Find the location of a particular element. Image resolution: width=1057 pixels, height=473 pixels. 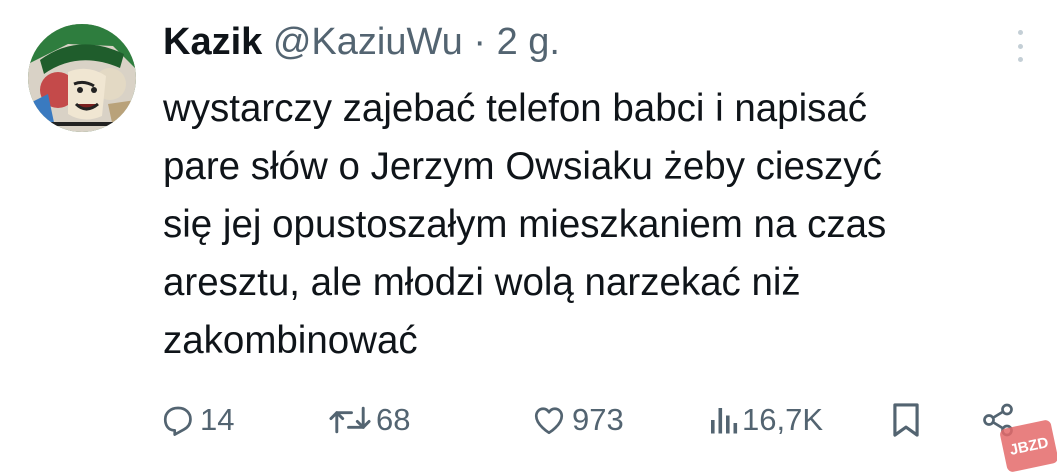

reply-button: 14 is located at coordinates (197, 420).